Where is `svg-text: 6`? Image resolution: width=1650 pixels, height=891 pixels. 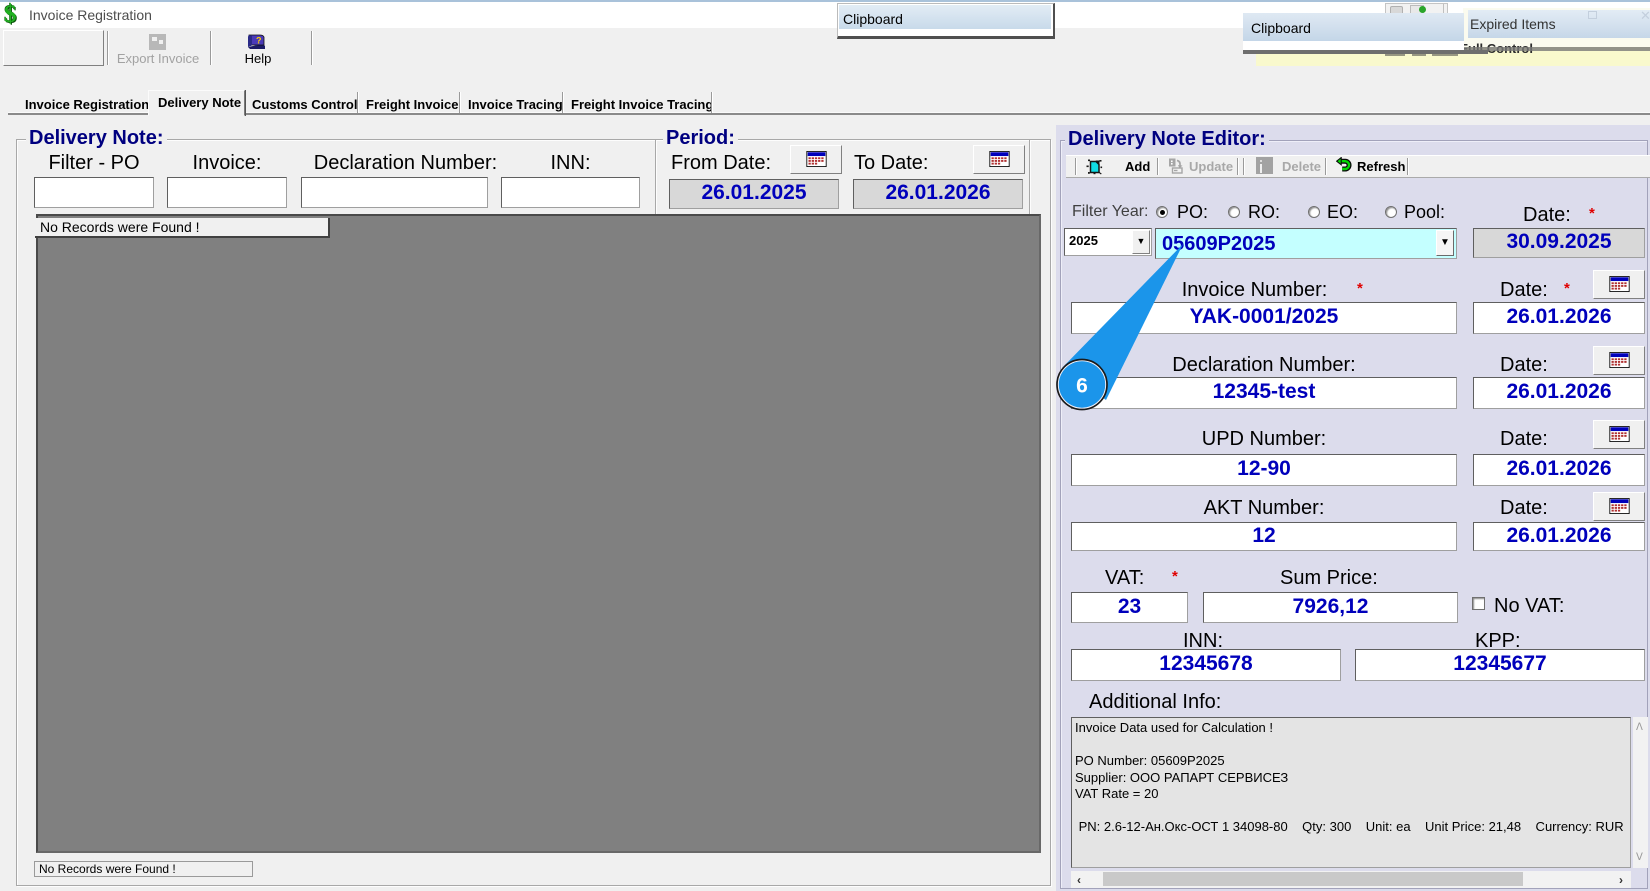
svg-text: 6 is located at coordinates (1082, 386).